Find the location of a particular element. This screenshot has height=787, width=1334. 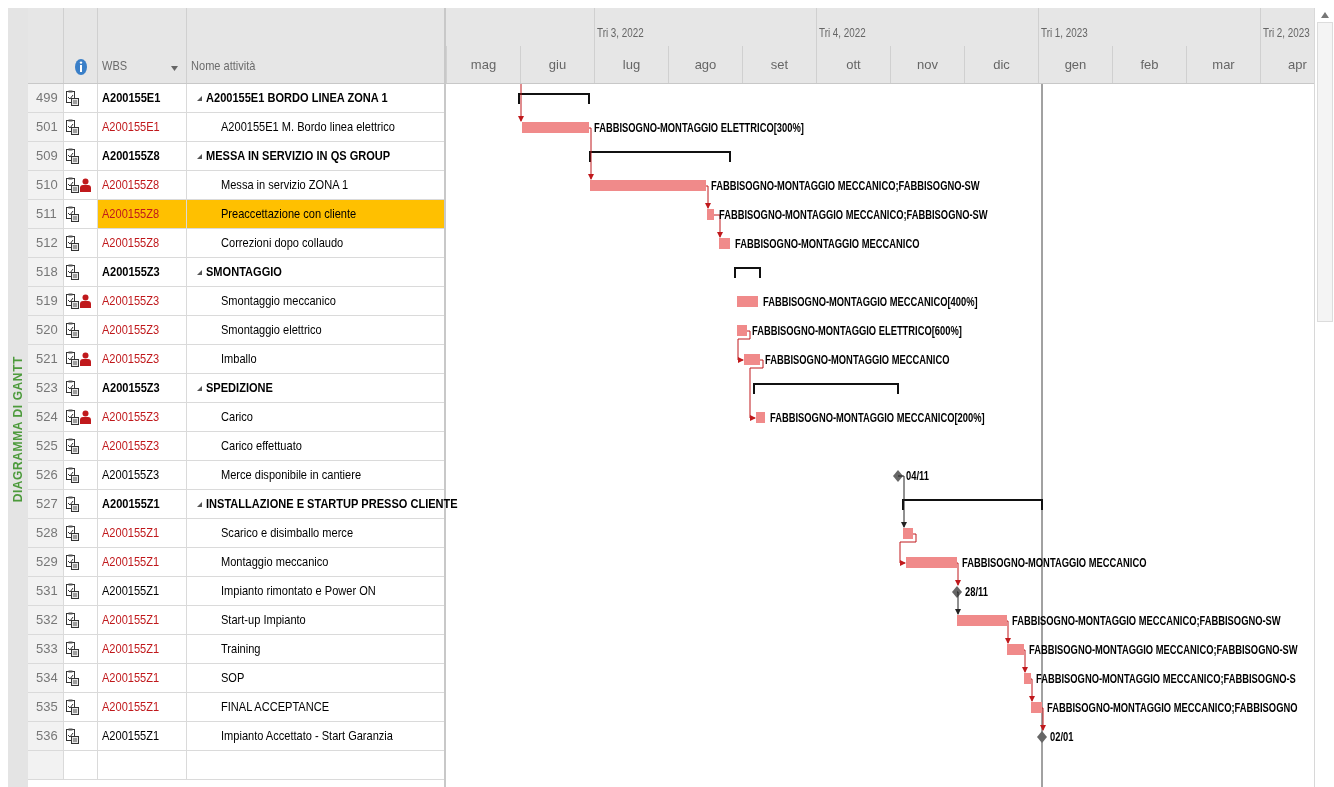

task-name: Smontaggio meccanico is located at coordinates (278, 301).